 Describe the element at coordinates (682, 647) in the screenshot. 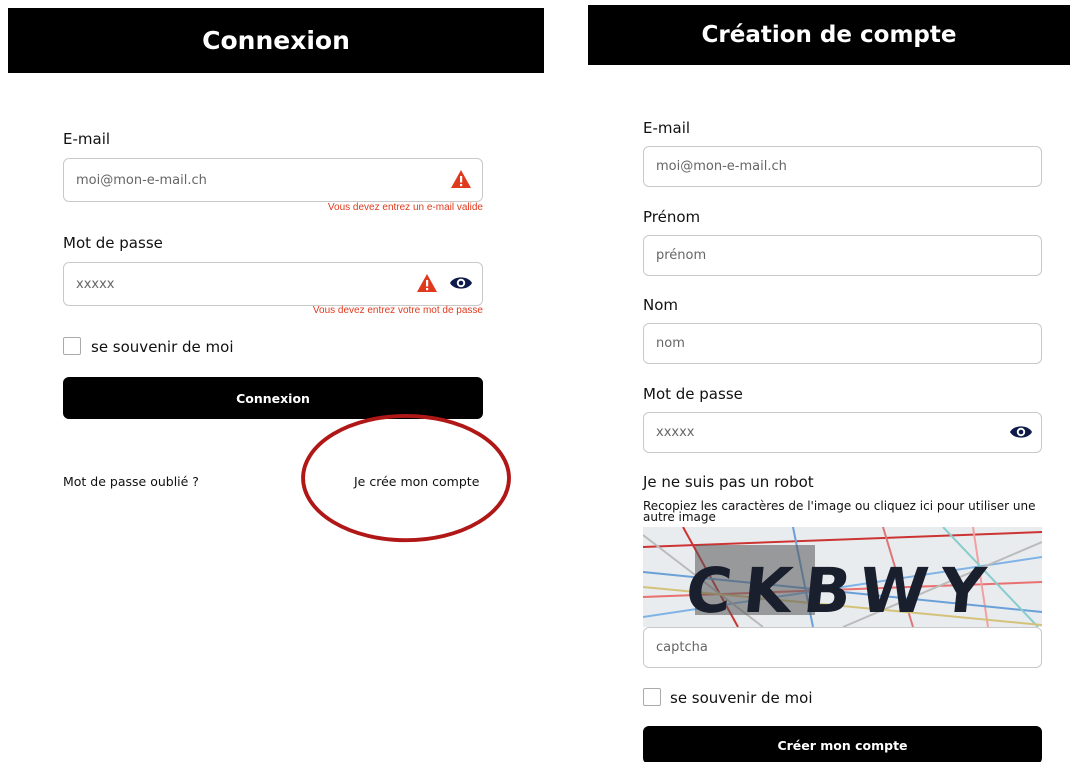

I see `captcha-placeholder: captcha` at that location.